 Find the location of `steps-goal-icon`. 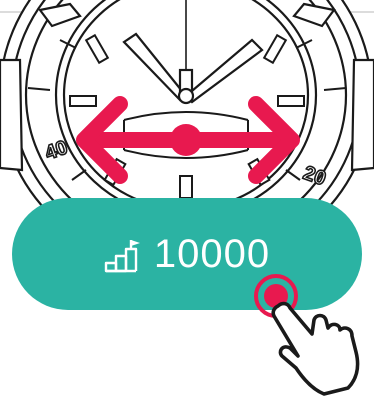

steps-goal-icon is located at coordinates (122, 256).